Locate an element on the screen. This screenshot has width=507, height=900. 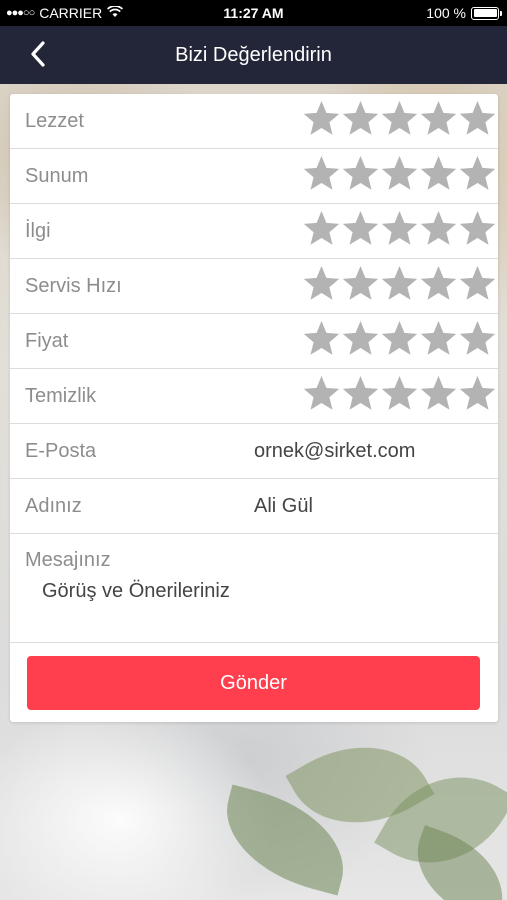
email-row: E-Posta ornek@sirket.com is located at coordinates (254, 451).